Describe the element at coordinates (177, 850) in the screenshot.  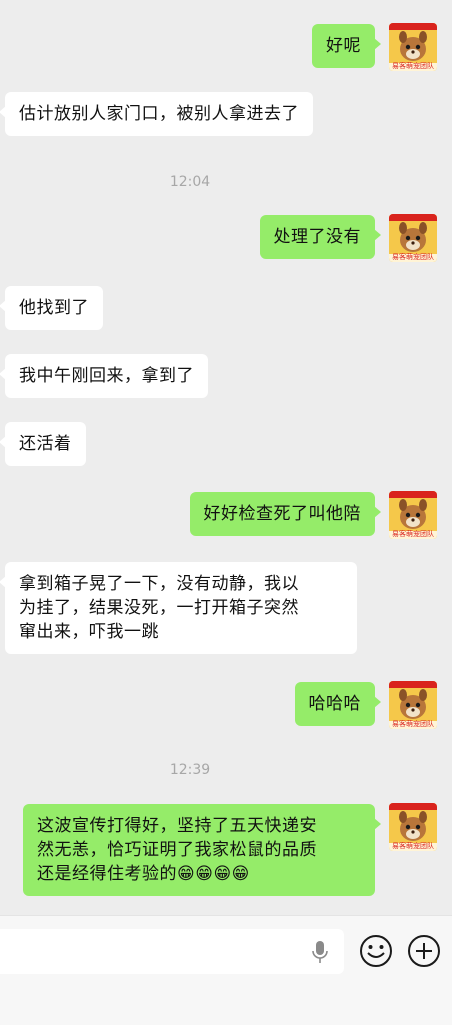
I see `message-text-line: 然无恙，恰巧证明了我家松鼠的品质` at that location.